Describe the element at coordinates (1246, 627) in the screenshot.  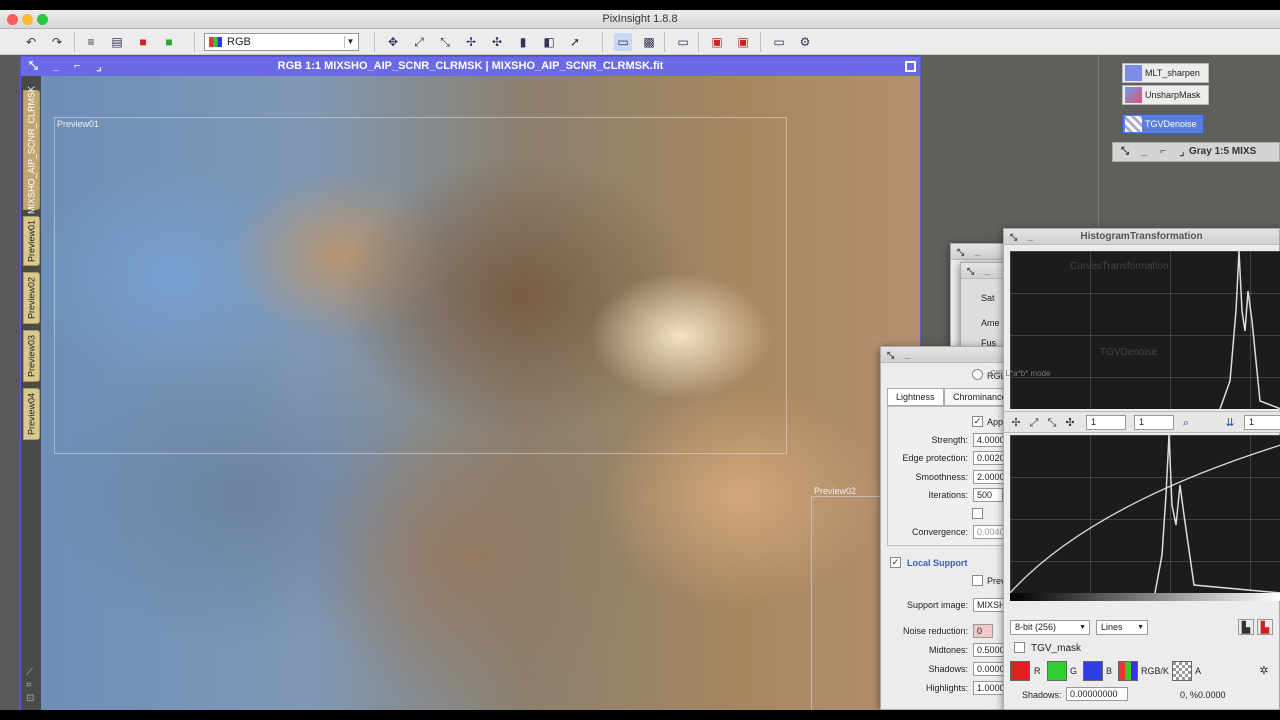
I see `histogram-log-icon: ▙` at that location.